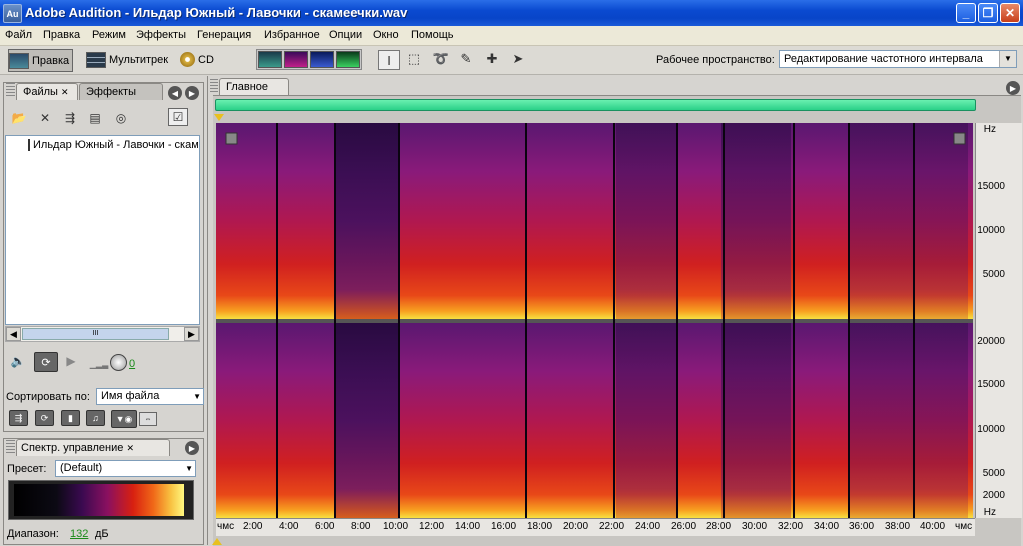 The width and height of the screenshot is (1023, 546). I want to click on time-tick-label: 8:00, so click(361, 526).